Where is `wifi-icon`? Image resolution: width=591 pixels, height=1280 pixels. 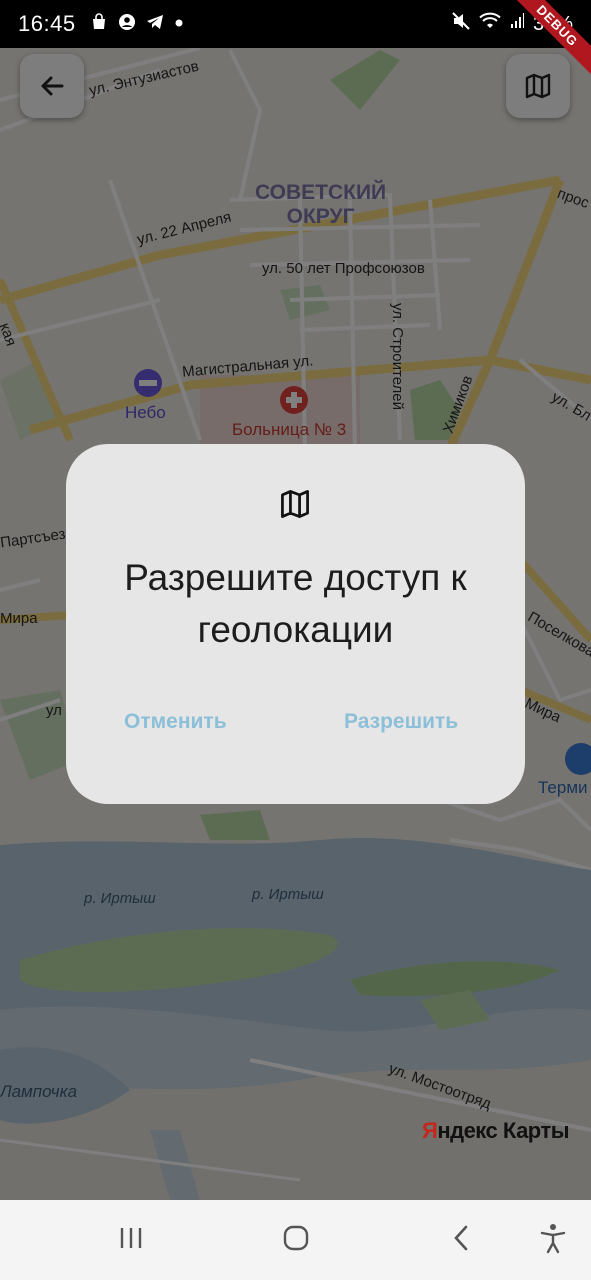
wifi-icon is located at coordinates (490, 24).